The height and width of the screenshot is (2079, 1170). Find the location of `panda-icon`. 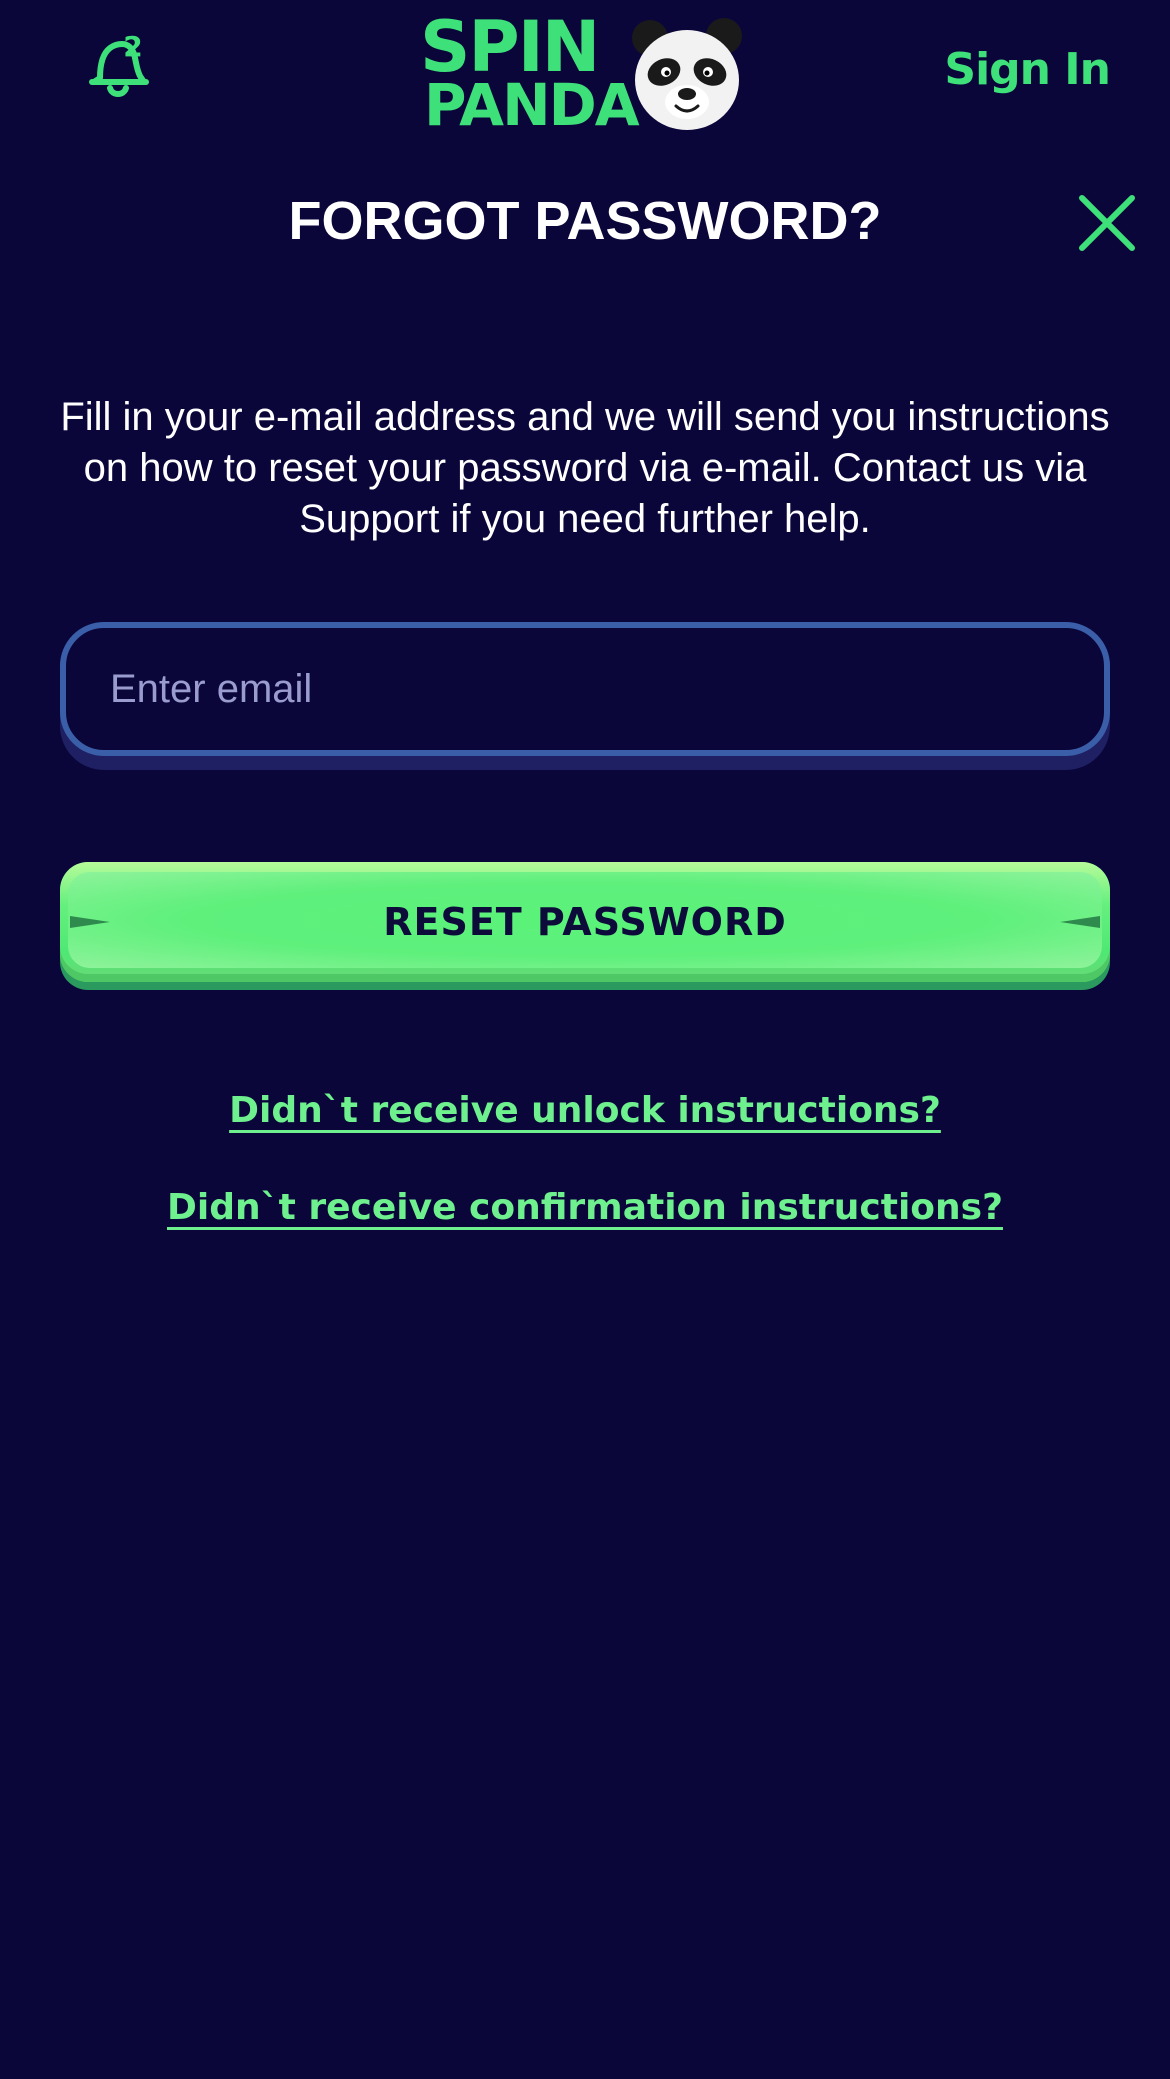

panda-icon is located at coordinates (687, 74).